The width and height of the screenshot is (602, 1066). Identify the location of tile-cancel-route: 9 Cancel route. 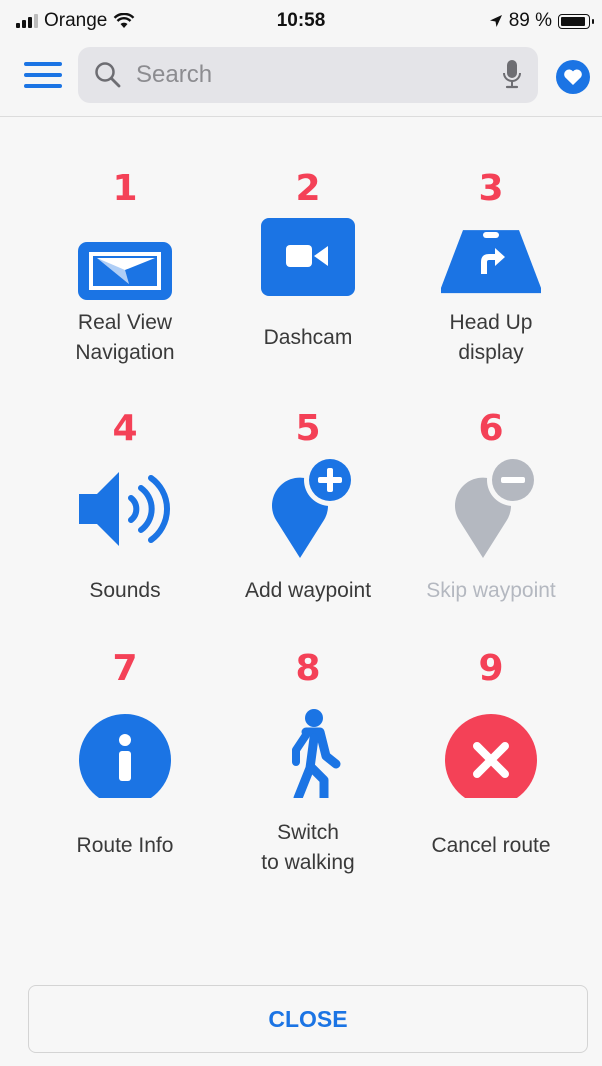
(491, 758).